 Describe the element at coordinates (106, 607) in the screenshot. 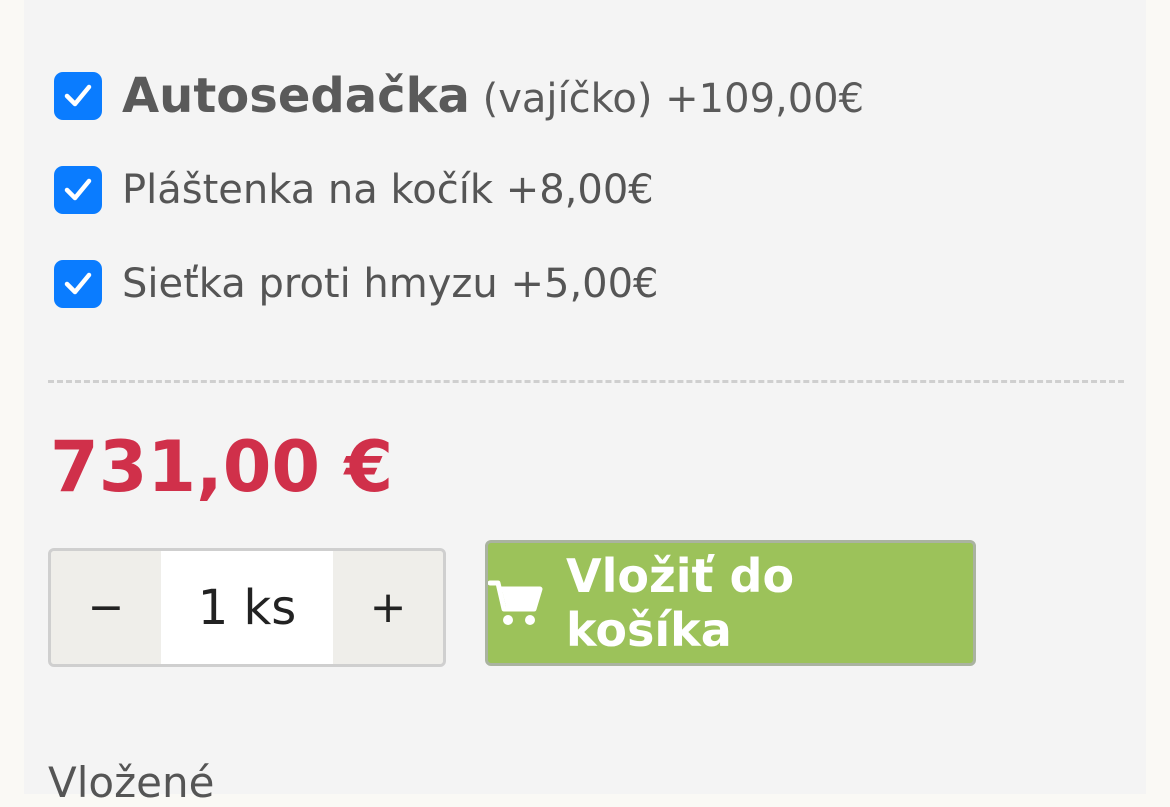

I see `quantity-decrease-button: −` at that location.